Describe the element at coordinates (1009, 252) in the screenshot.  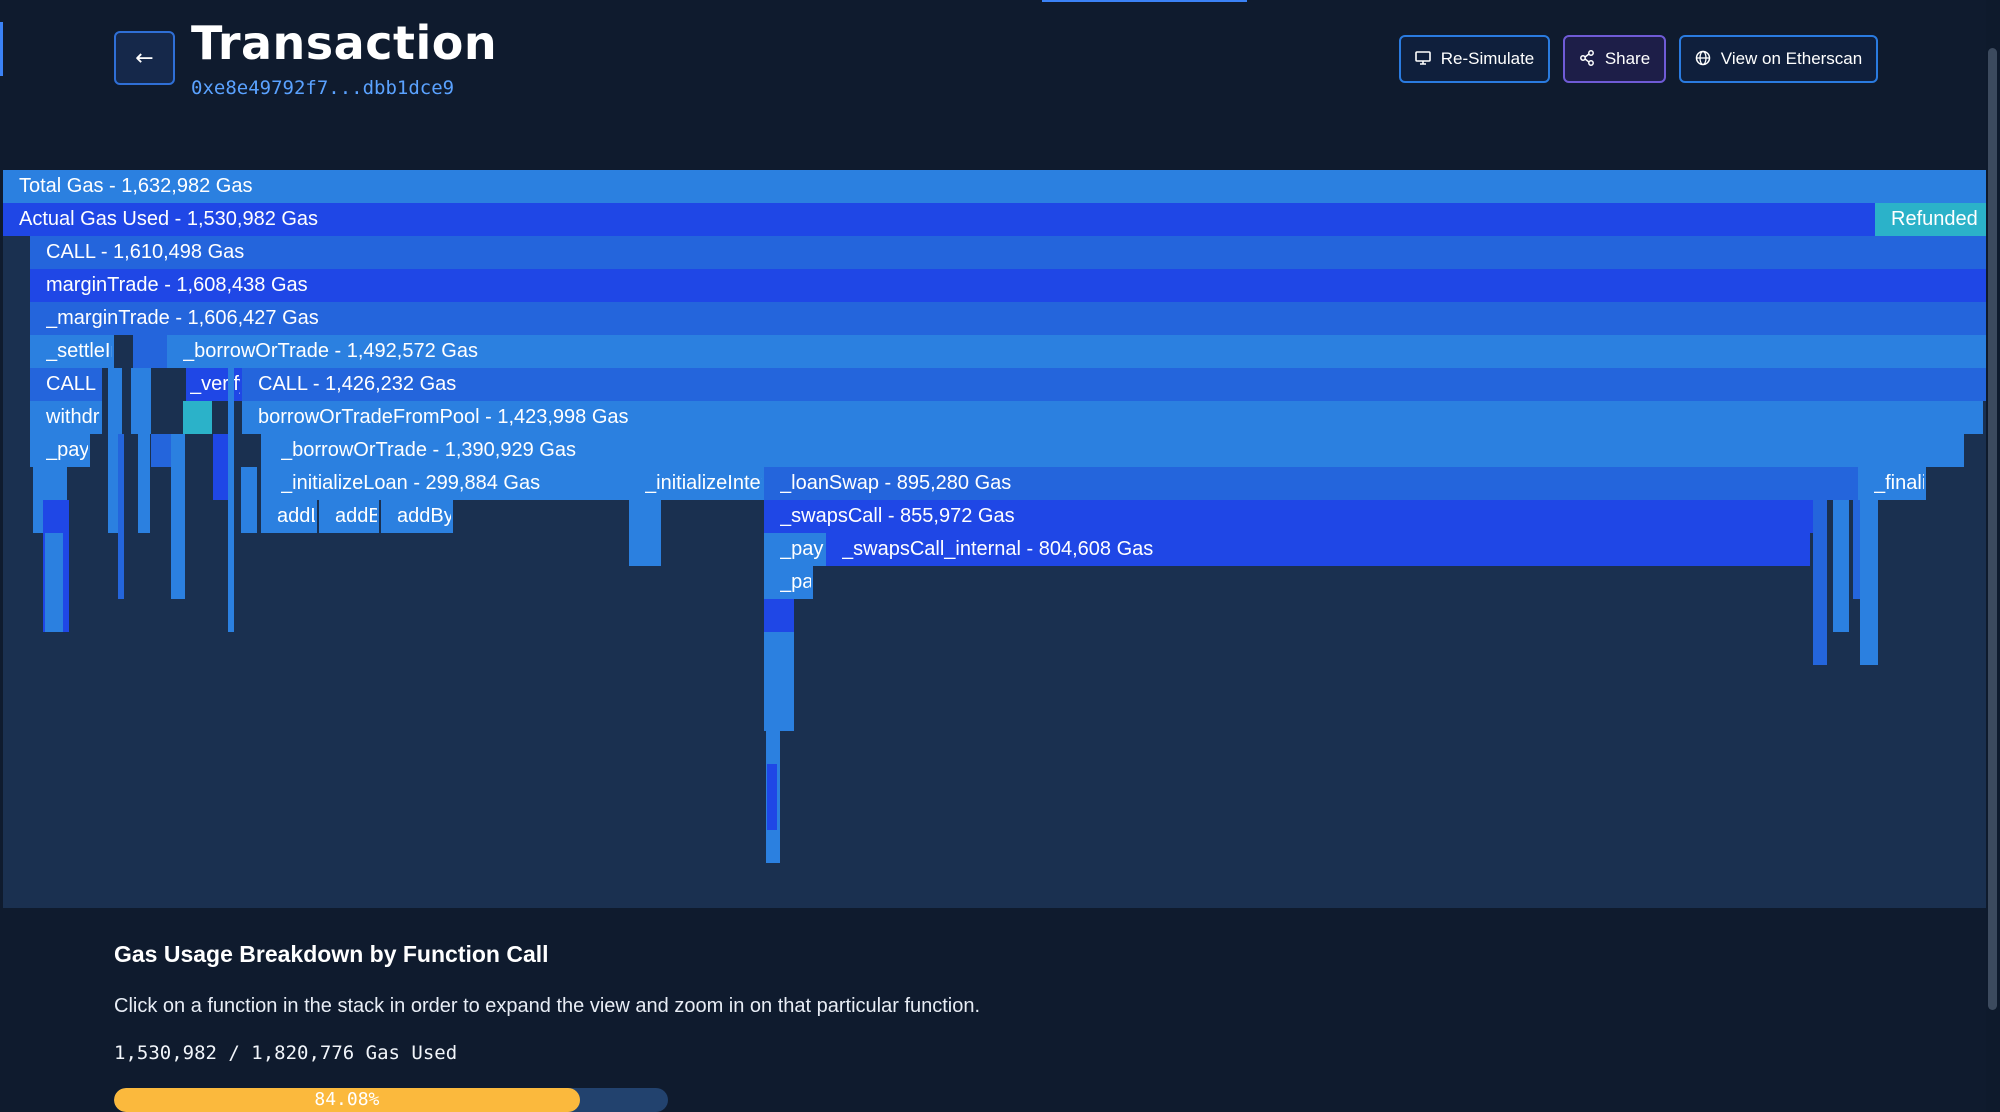
I see `call-frame: CALL - 1,610,498 Gas` at that location.